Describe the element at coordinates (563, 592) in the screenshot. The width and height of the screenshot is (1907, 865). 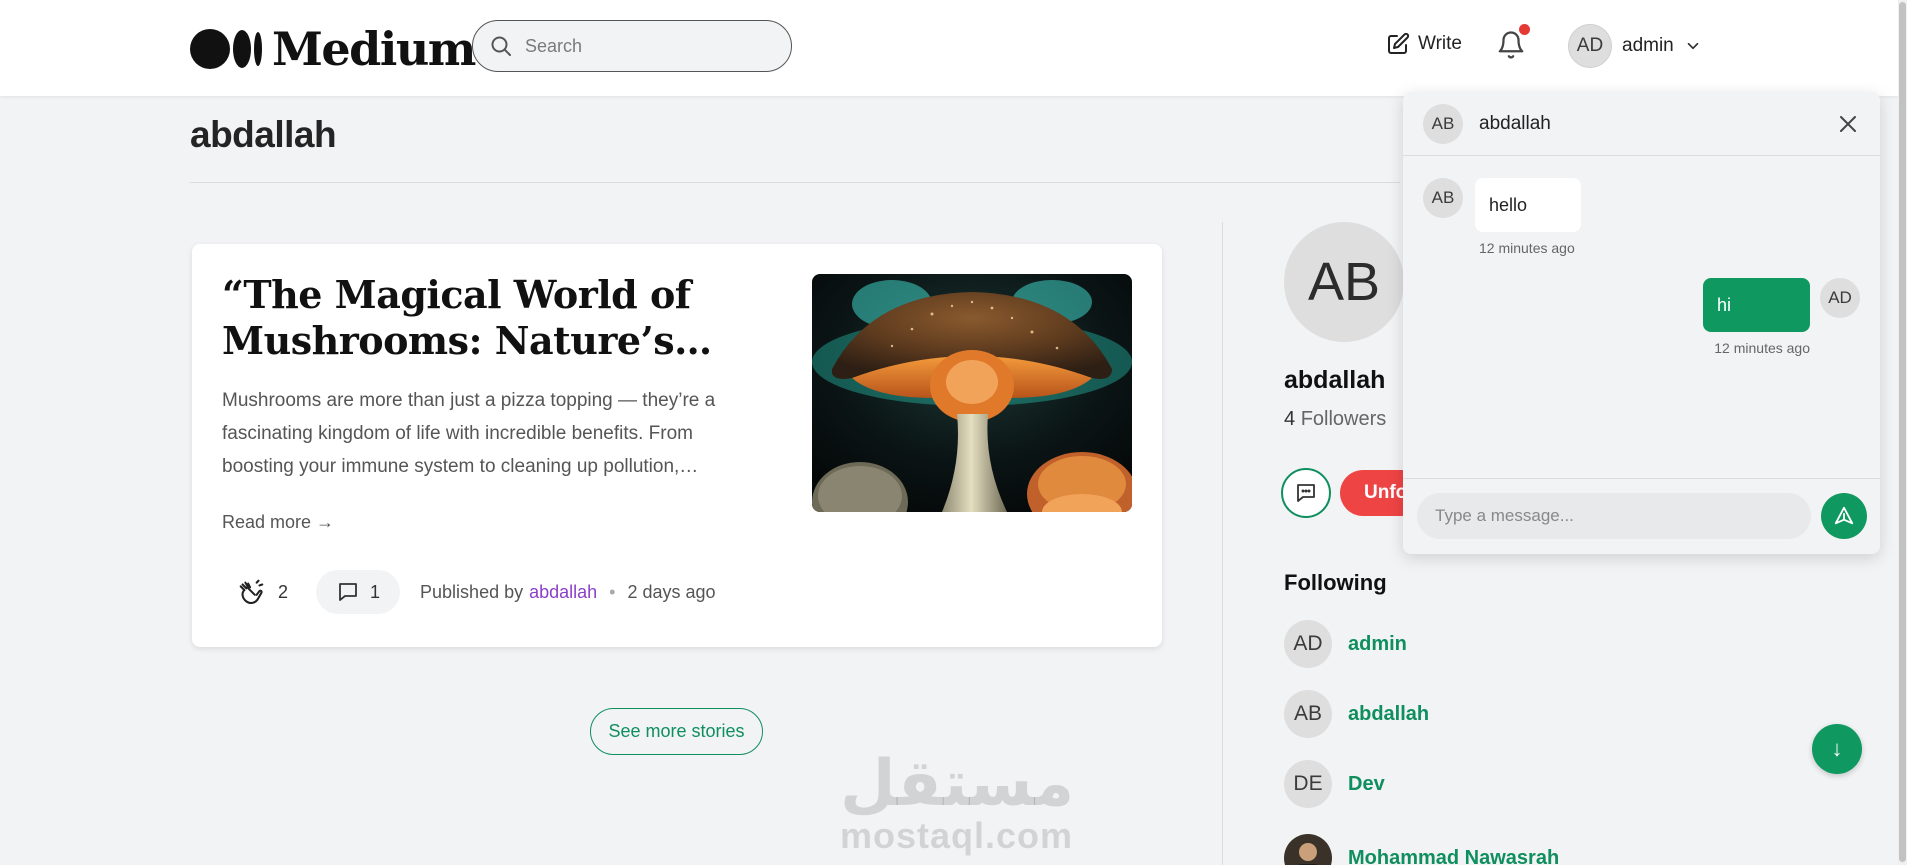
I see `author-link: abdallah` at that location.